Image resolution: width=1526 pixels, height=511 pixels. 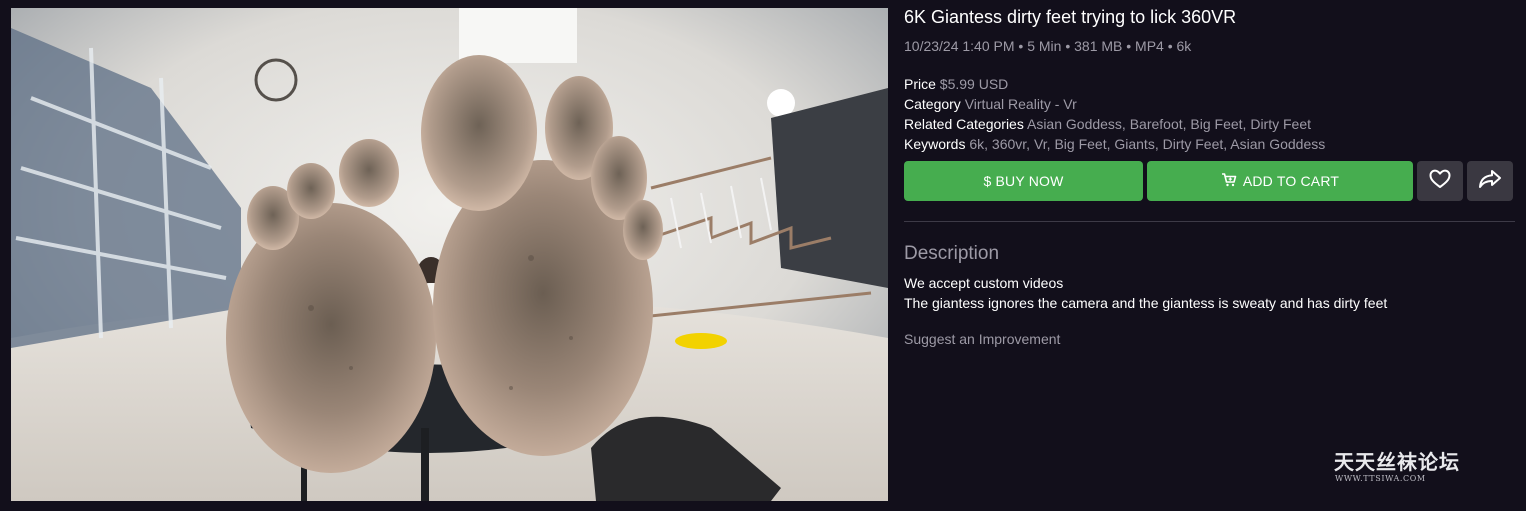 What do you see at coordinates (1021, 104) in the screenshot?
I see `category-link: Virtual Reality - Vr` at bounding box center [1021, 104].